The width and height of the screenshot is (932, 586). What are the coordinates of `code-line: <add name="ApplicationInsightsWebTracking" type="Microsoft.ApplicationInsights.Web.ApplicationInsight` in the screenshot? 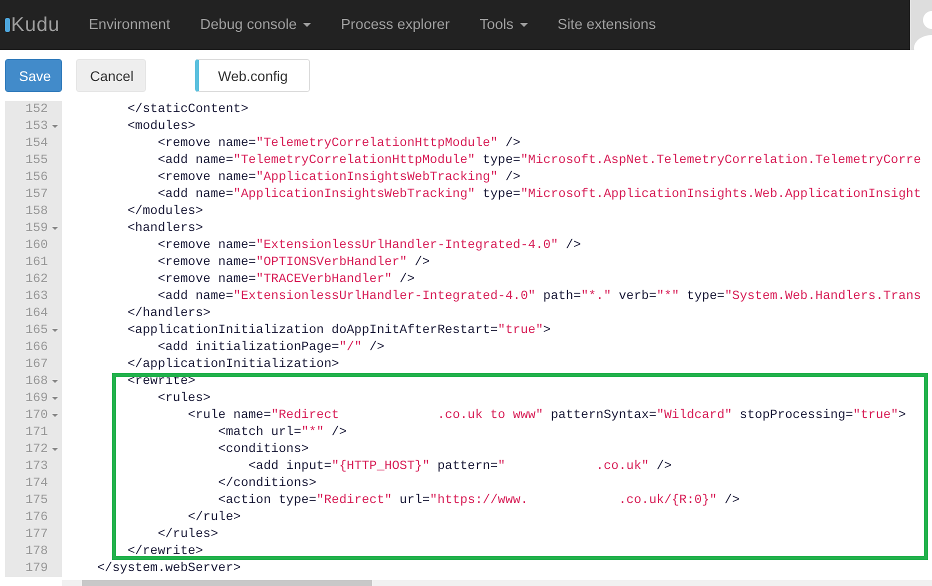 It's located at (539, 194).